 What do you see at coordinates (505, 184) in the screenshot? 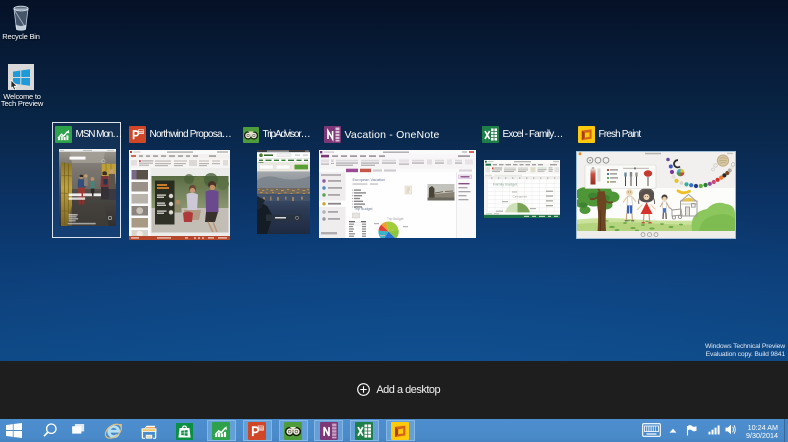
I see `svg-text: Family Budget` at bounding box center [505, 184].